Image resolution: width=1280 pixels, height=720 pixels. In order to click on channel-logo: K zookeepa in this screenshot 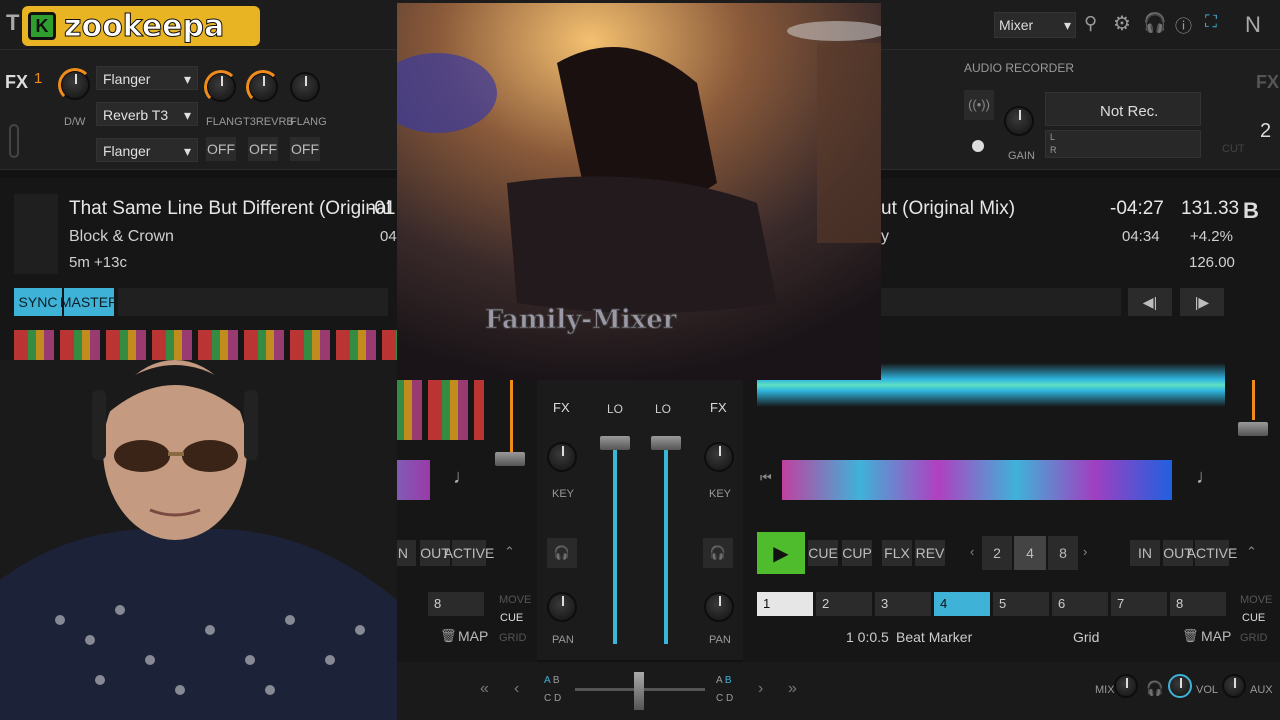, I will do `click(141, 26)`.